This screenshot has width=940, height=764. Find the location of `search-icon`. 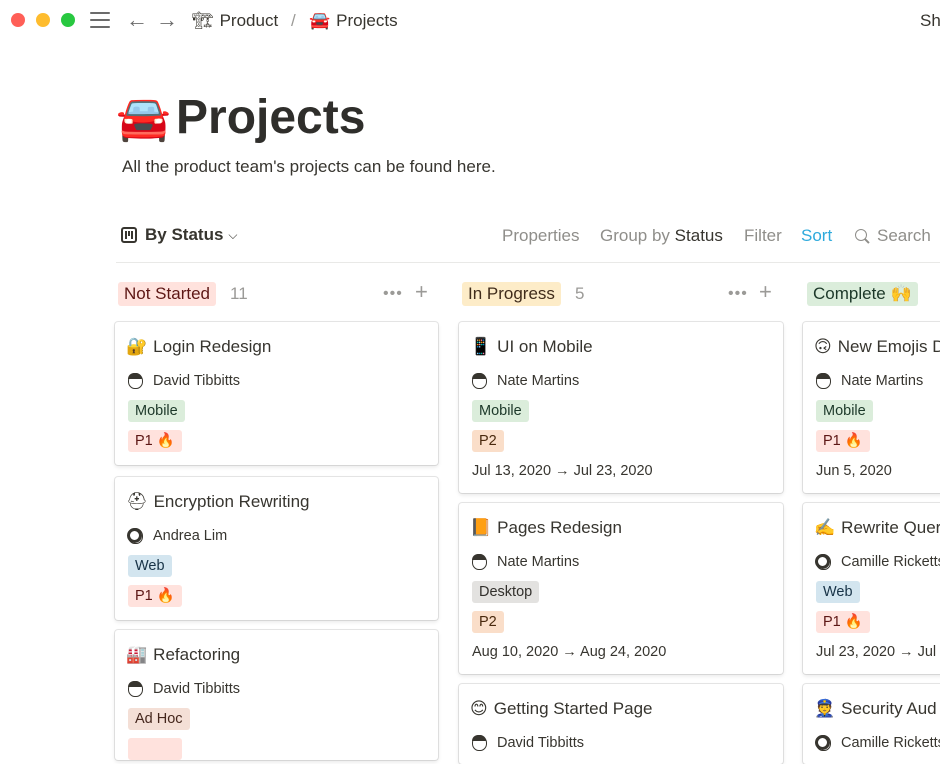

search-icon is located at coordinates (861, 235).